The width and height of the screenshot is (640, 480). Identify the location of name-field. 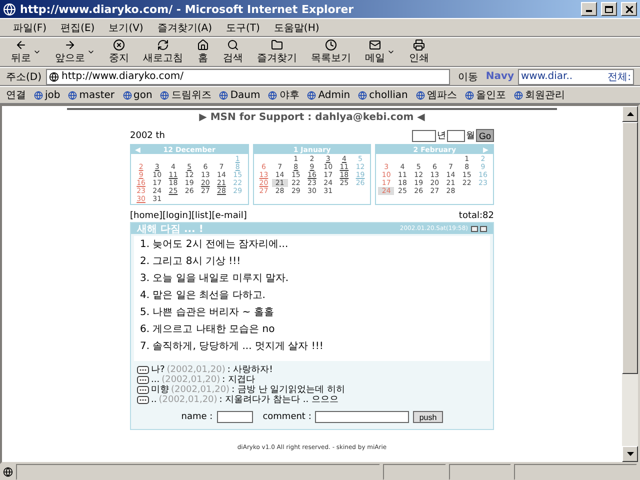
(234, 417).